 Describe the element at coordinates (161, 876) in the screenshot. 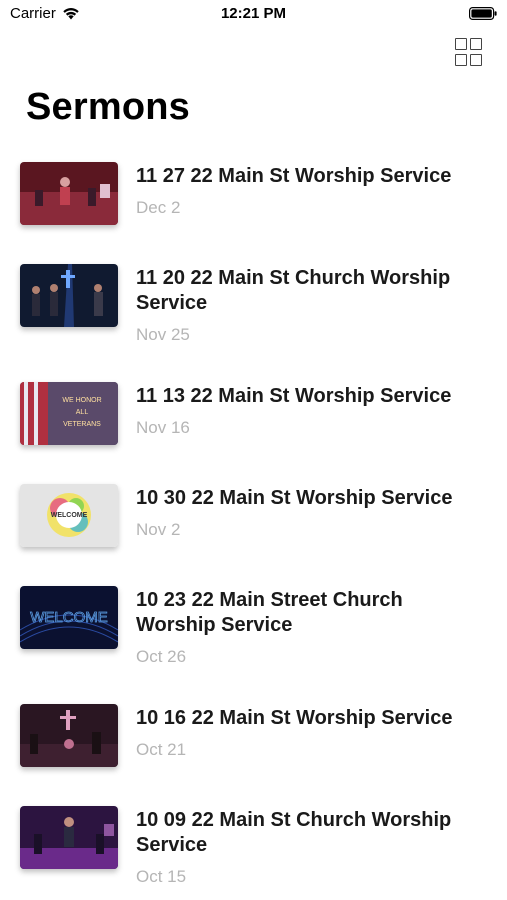

I see `sermon-date: Oct 15` at that location.